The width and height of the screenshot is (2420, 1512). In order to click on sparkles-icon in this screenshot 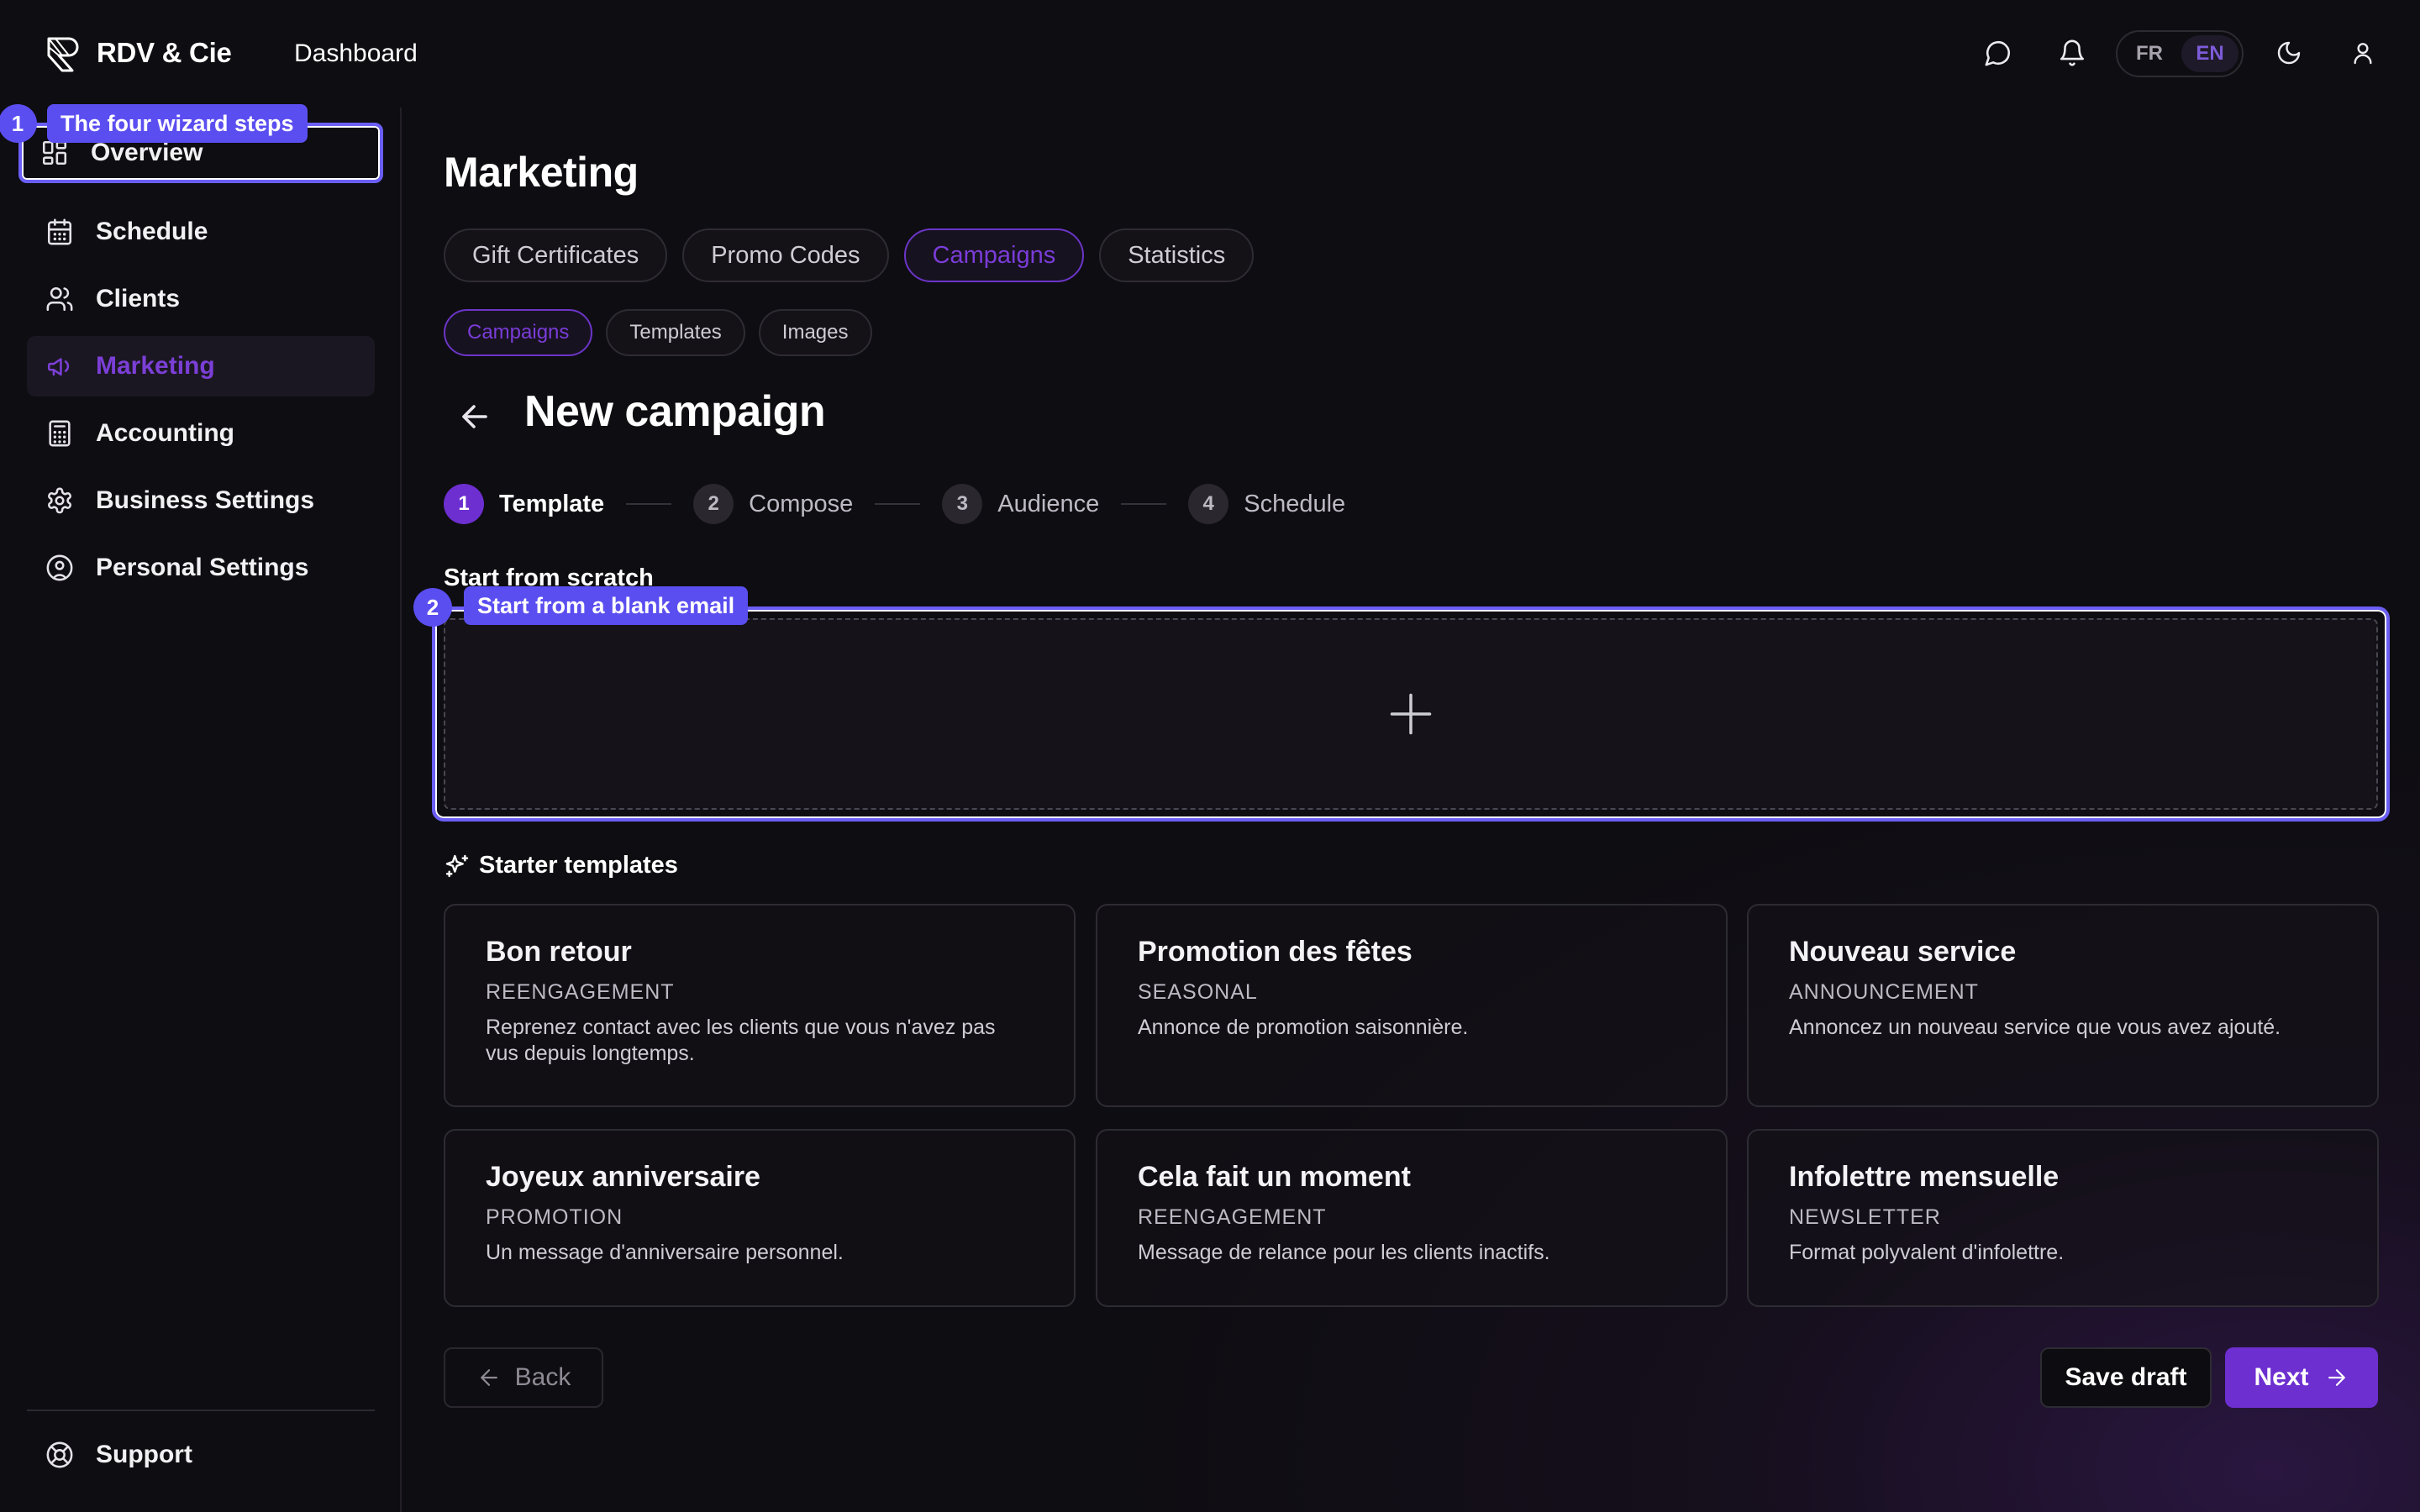, I will do `click(457, 866)`.